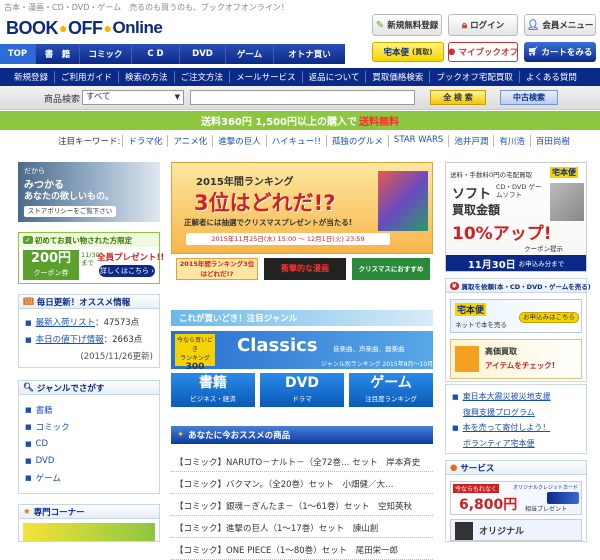 The height and width of the screenshot is (560, 600). What do you see at coordinates (335, 77) in the screenshot?
I see `menu-item-returns: 返品について` at bounding box center [335, 77].